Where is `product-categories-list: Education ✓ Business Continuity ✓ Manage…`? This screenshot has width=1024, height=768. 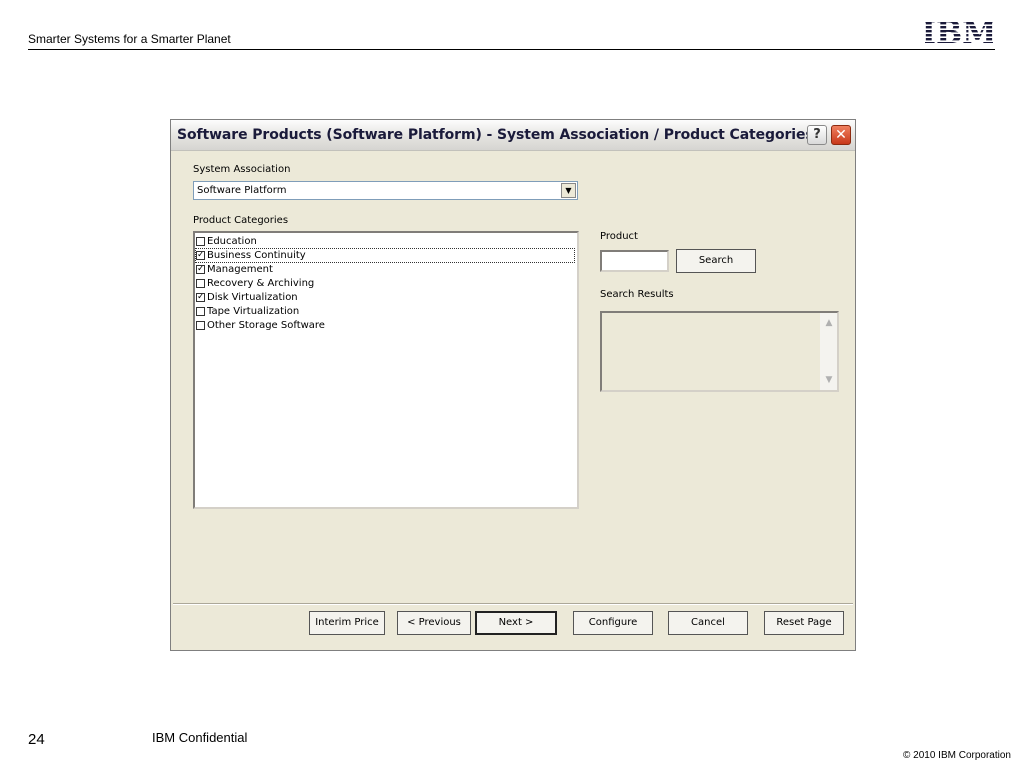
product-categories-list: Education ✓ Business Continuity ✓ Manage… is located at coordinates (386, 370).